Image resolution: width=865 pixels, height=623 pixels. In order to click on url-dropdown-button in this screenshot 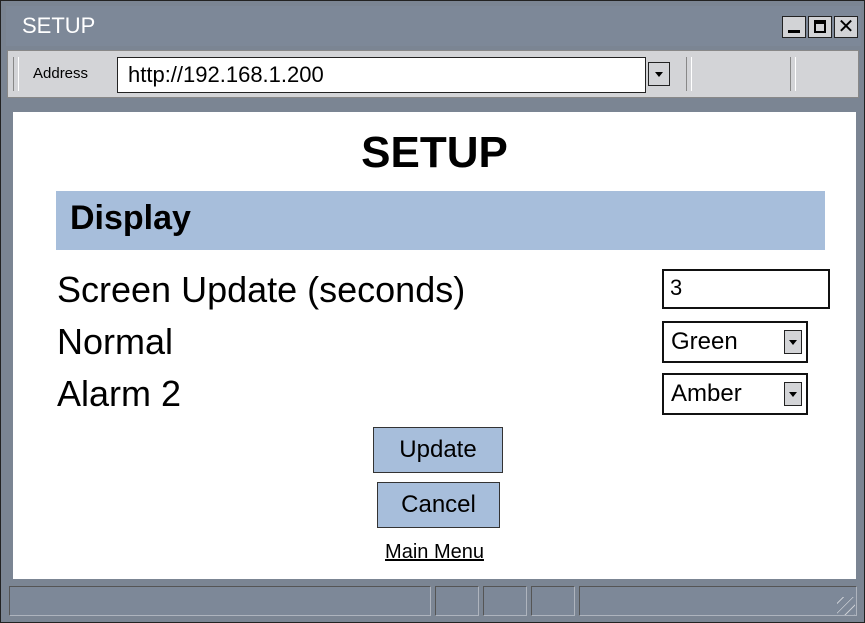, I will do `click(659, 74)`.